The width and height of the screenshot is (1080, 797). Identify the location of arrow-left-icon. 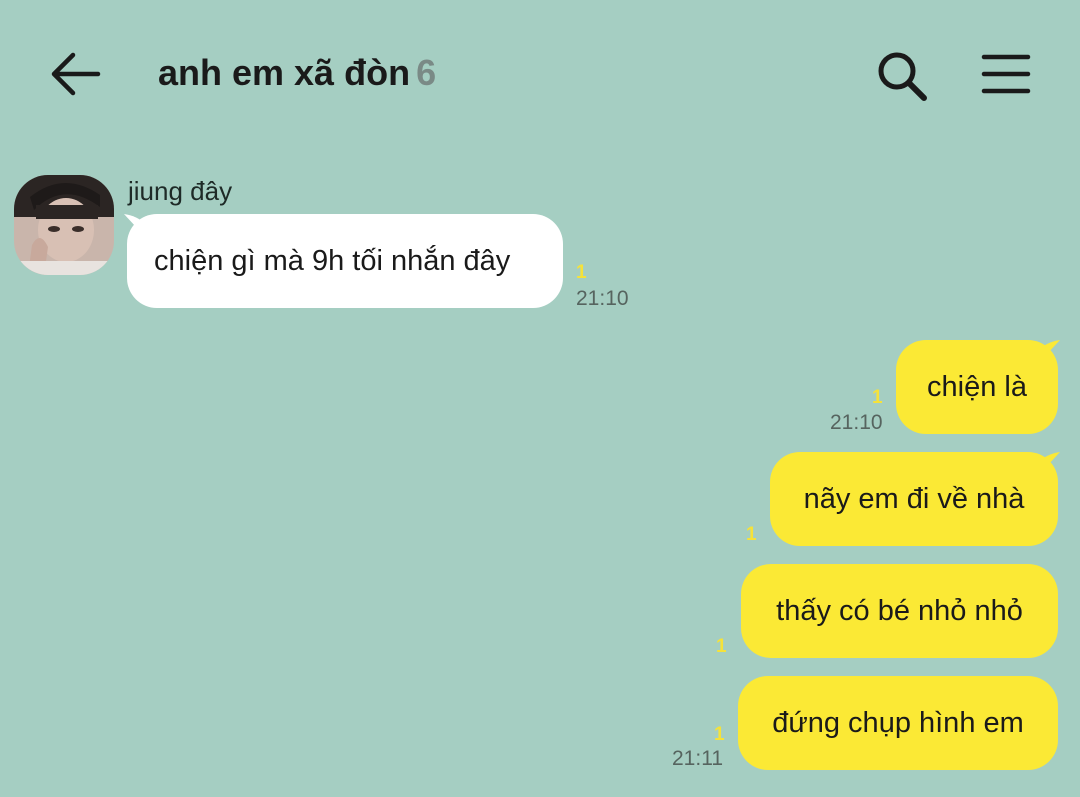
(76, 74).